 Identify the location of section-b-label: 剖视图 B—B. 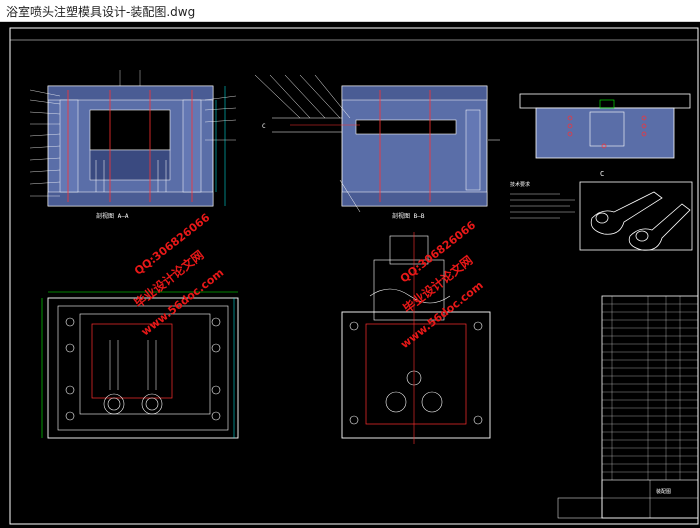
(408, 216).